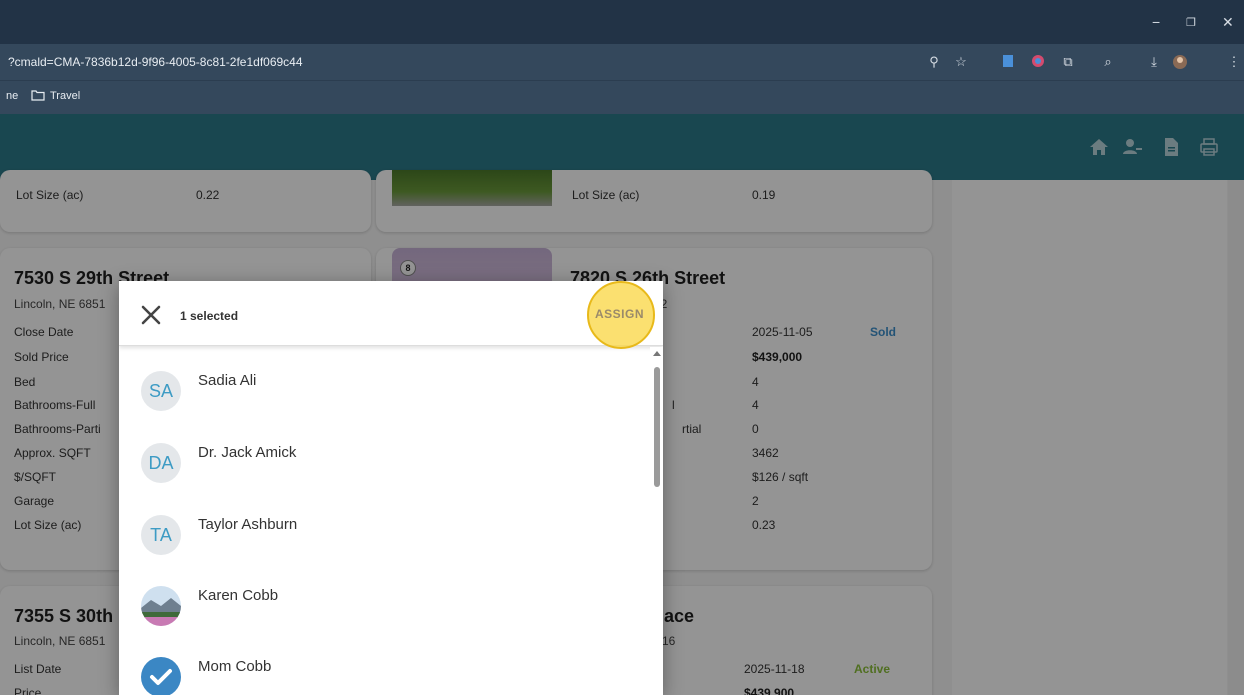 The height and width of the screenshot is (695, 1244). What do you see at coordinates (1154, 62) in the screenshot?
I see `download-icon: ⤓` at bounding box center [1154, 62].